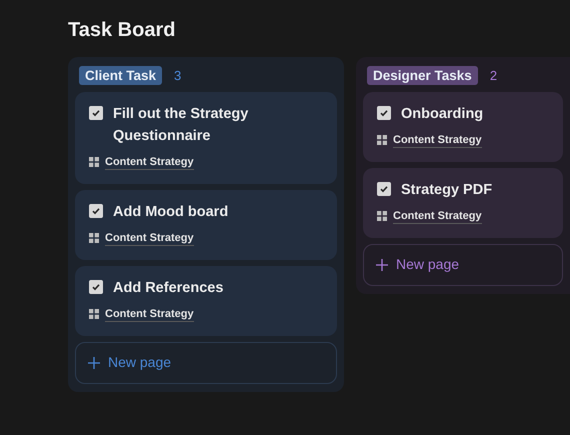 The image size is (570, 435). What do you see at coordinates (178, 76) in the screenshot?
I see `card-count: 3` at bounding box center [178, 76].